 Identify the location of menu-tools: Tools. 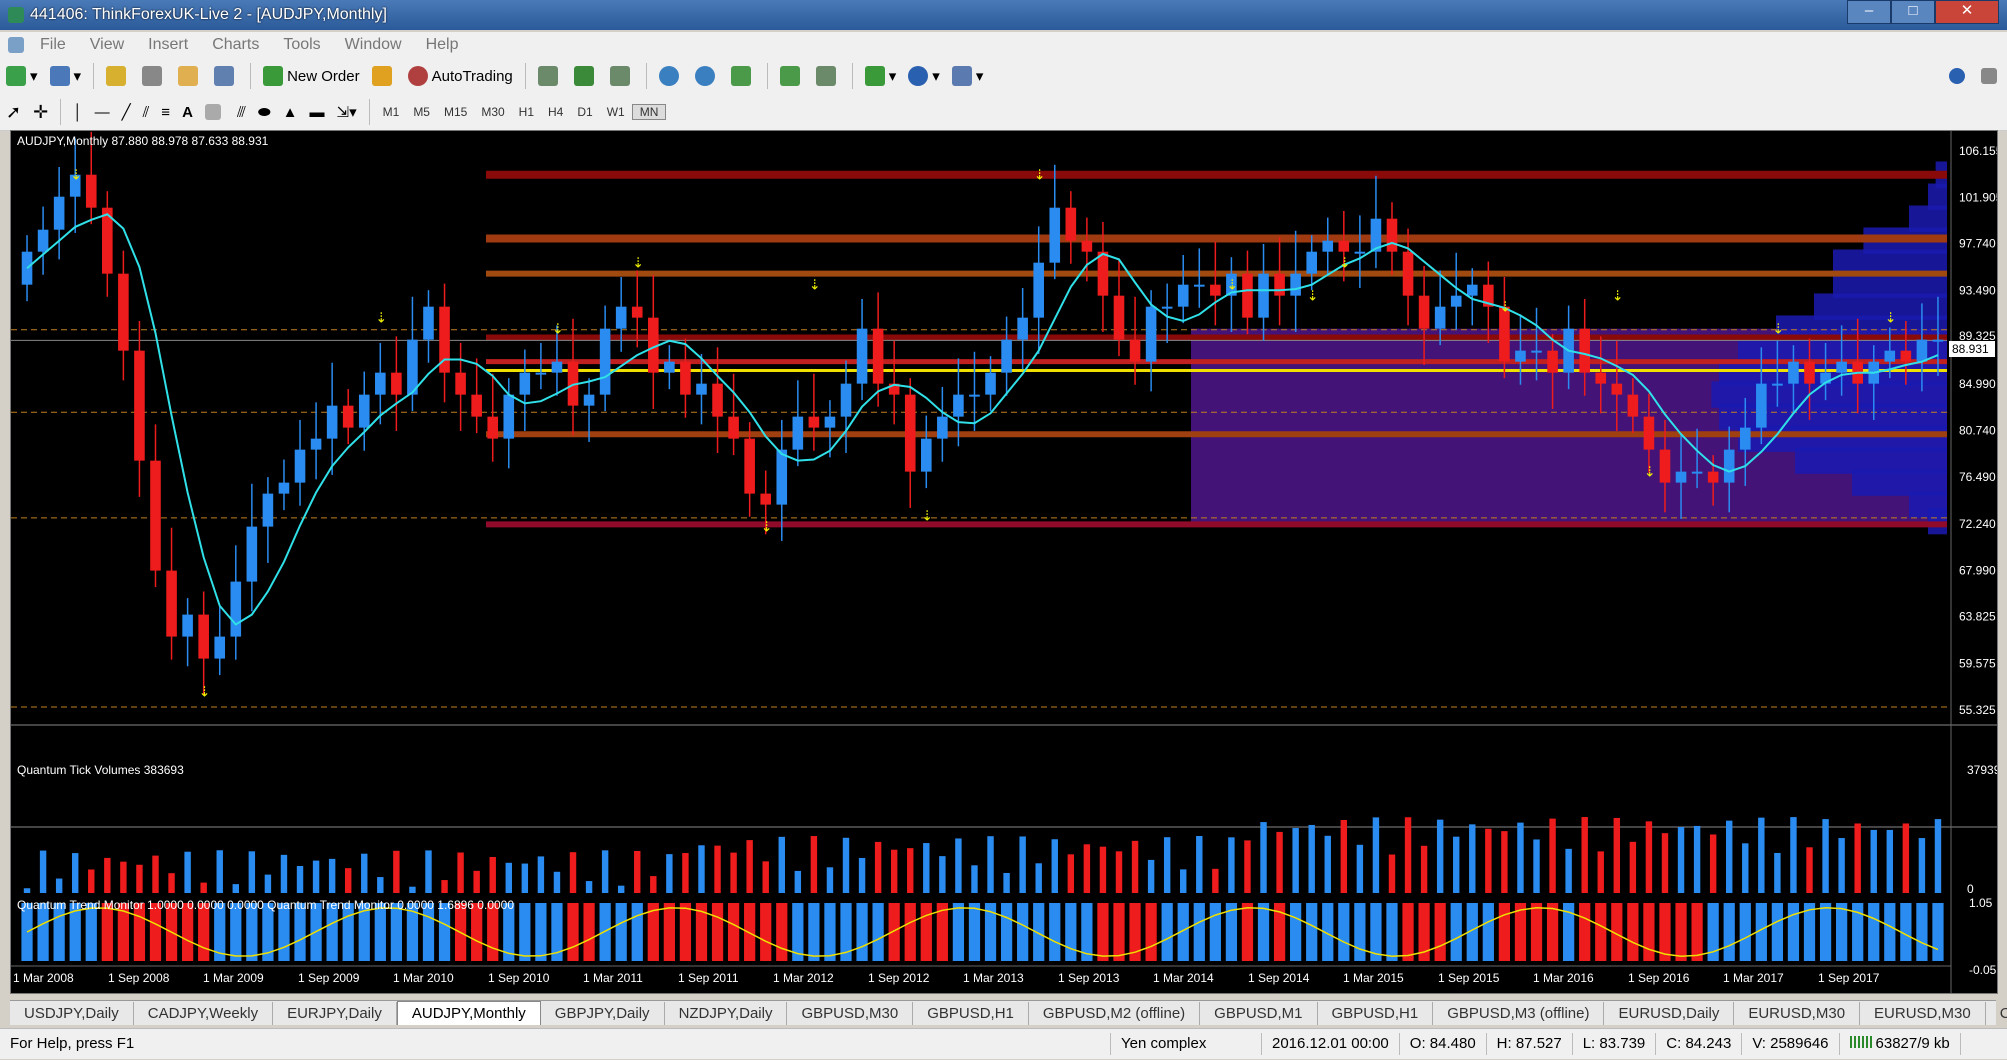
(301, 45).